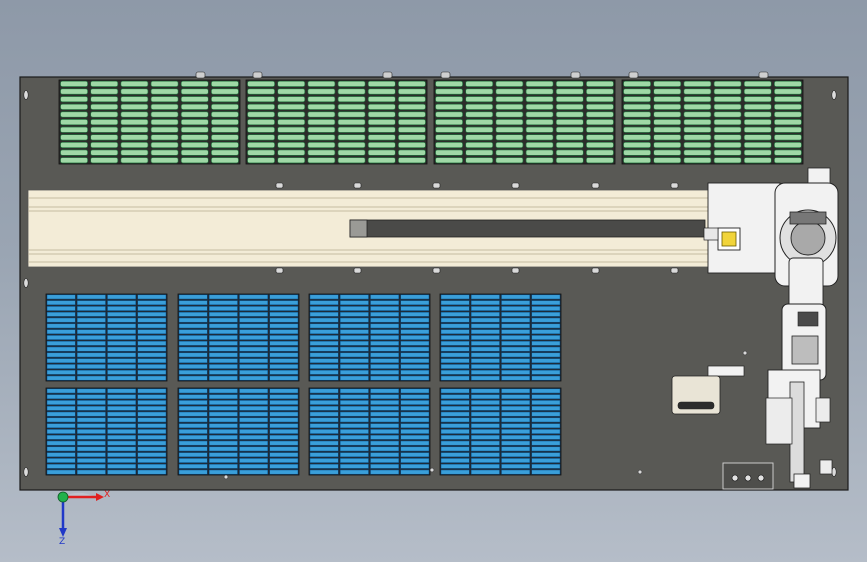 The image size is (867, 562). I want to click on green-tray-bank, so click(149, 118).